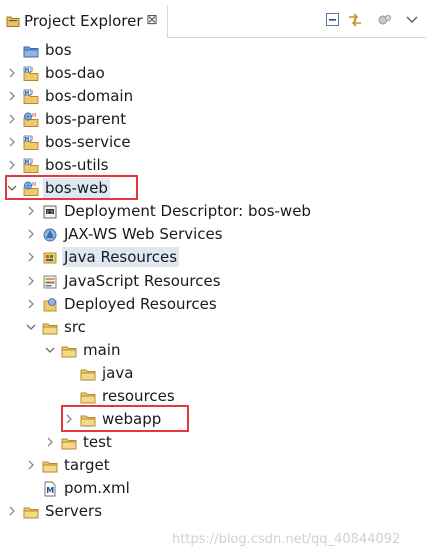 This screenshot has height=560, width=426. What do you see at coordinates (213, 257) in the screenshot?
I see `tree-item-java-resources: Java Resources` at bounding box center [213, 257].